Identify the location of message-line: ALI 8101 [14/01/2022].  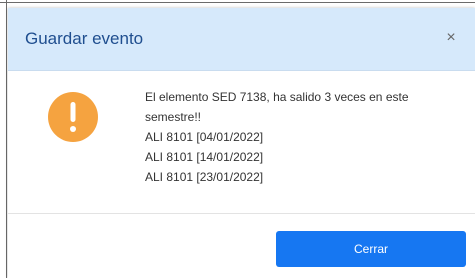
(204, 157).